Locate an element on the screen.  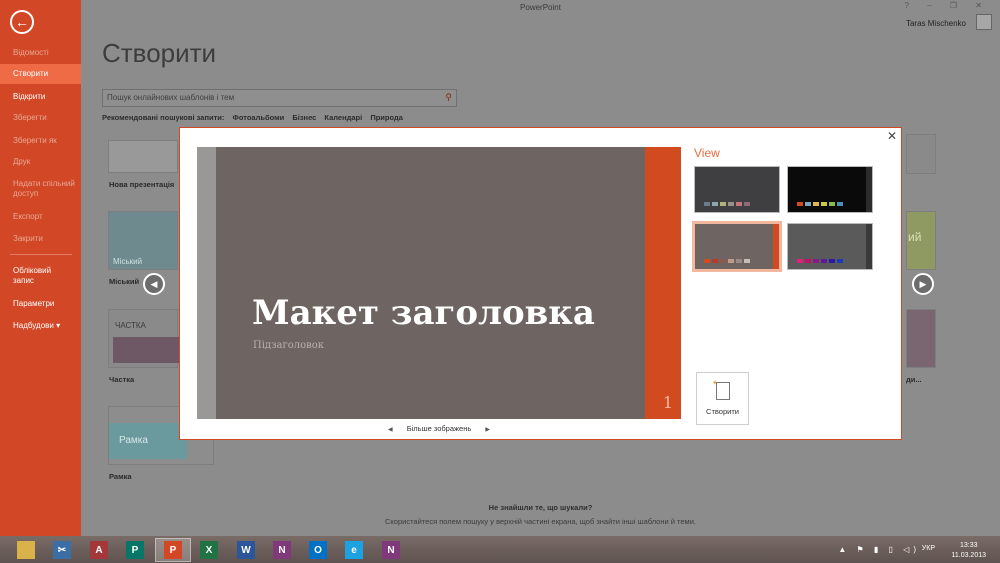
sidebar-item-open: Відкрити is located at coordinates (40, 97).